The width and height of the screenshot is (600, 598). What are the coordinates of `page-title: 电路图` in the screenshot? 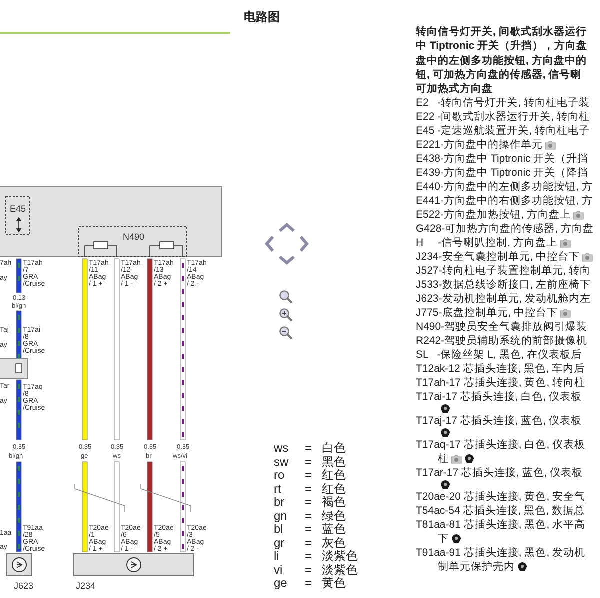 It's located at (262, 17).